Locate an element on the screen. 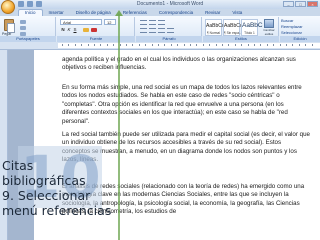 Image resolution: width=320 pixels, height=240 pixels. maximize-button: □ is located at coordinates (300, 4).